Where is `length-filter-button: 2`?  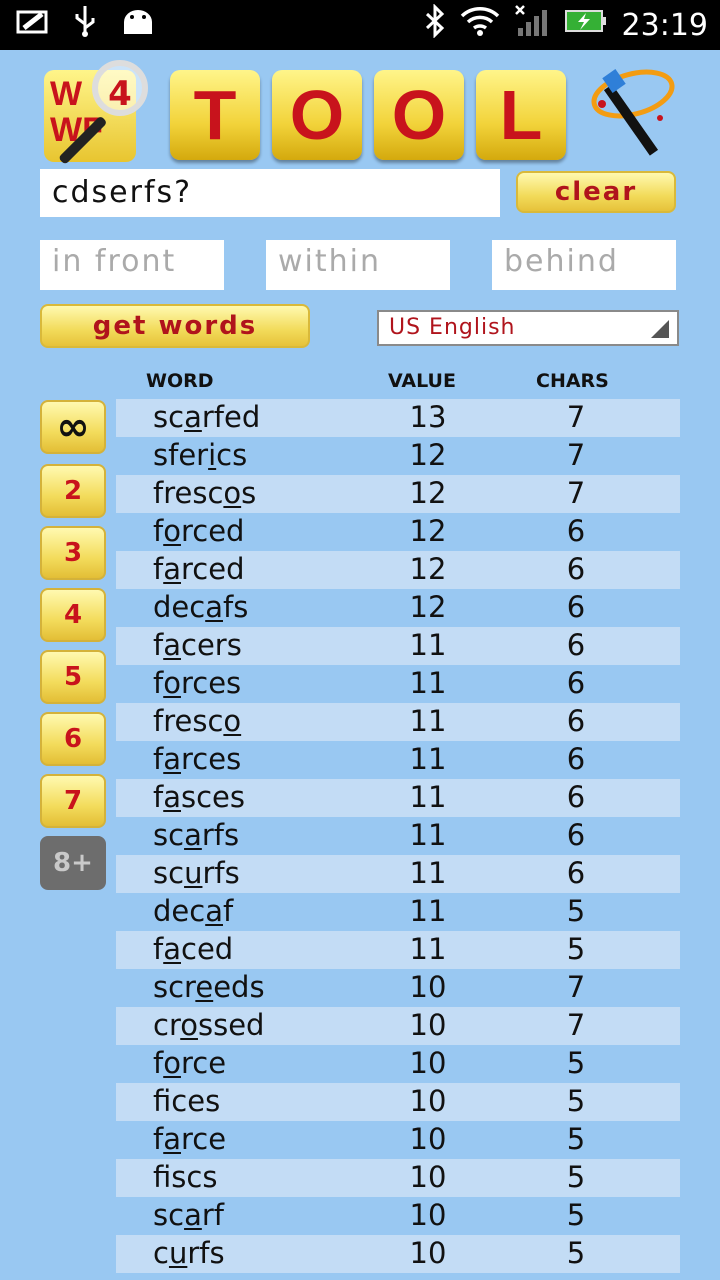 length-filter-button: 2 is located at coordinates (73, 491).